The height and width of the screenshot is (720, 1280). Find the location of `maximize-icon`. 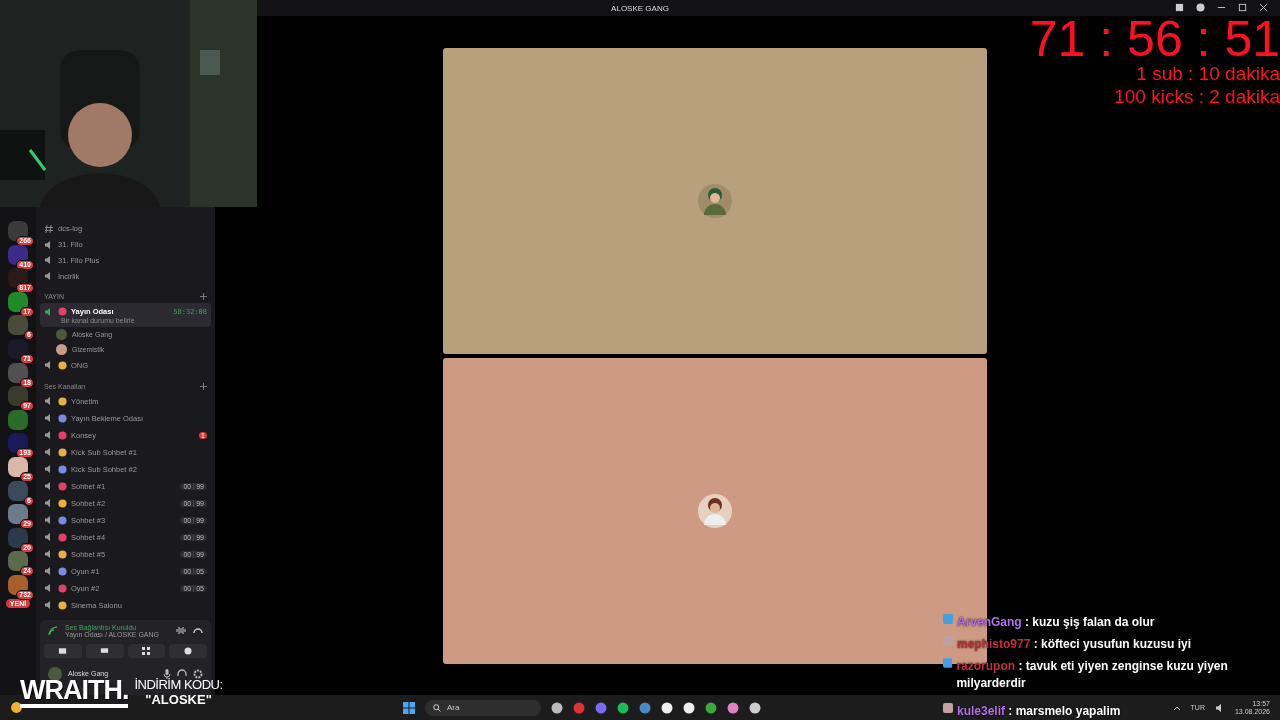

maximize-icon is located at coordinates (1242, 7).